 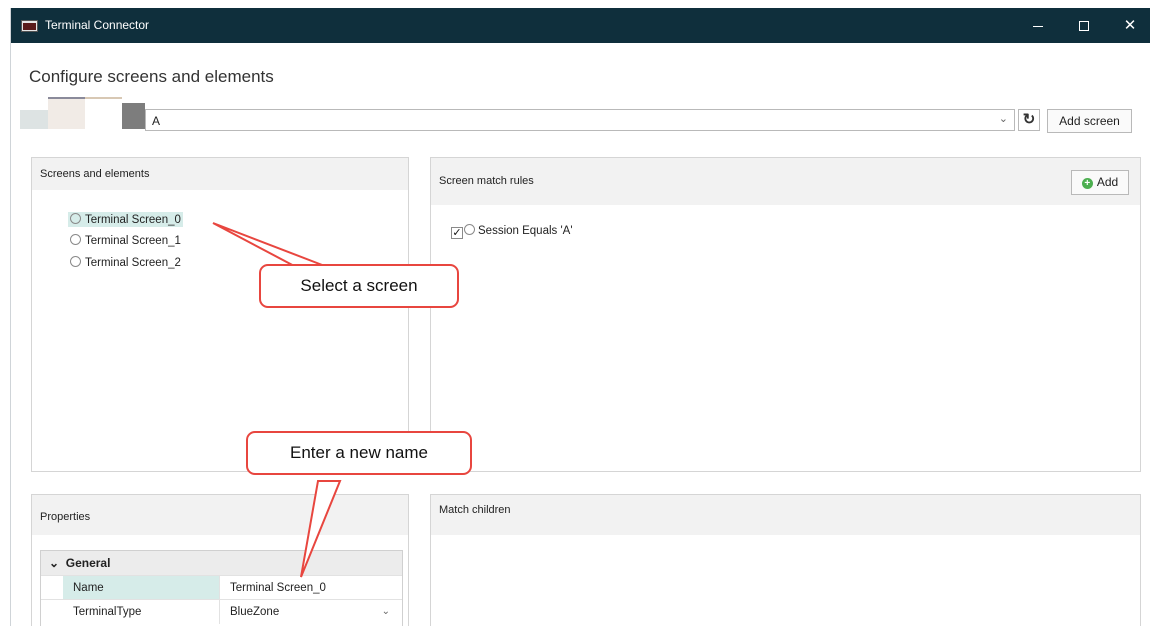 What do you see at coordinates (785, 181) in the screenshot?
I see `panel-title: Screen match rules` at bounding box center [785, 181].